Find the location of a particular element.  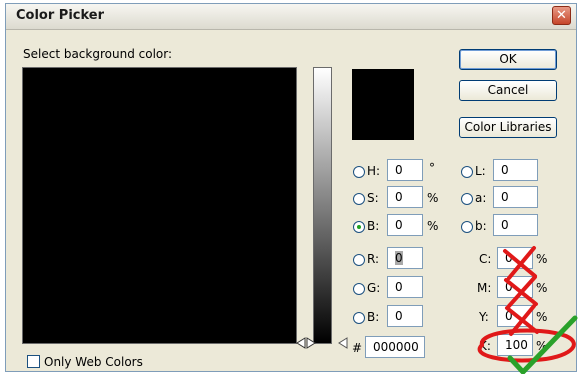

radio-g is located at coordinates (359, 289).